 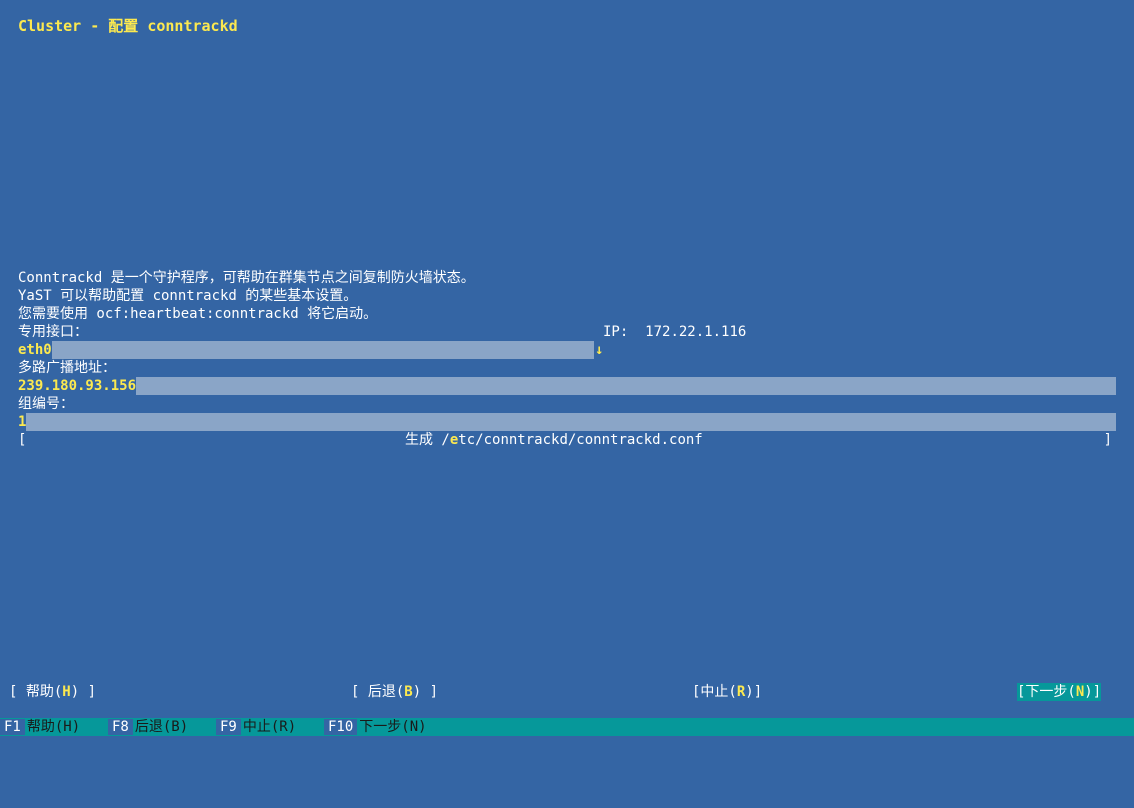 I want to click on abort-button-post: )], so click(x=754, y=692).